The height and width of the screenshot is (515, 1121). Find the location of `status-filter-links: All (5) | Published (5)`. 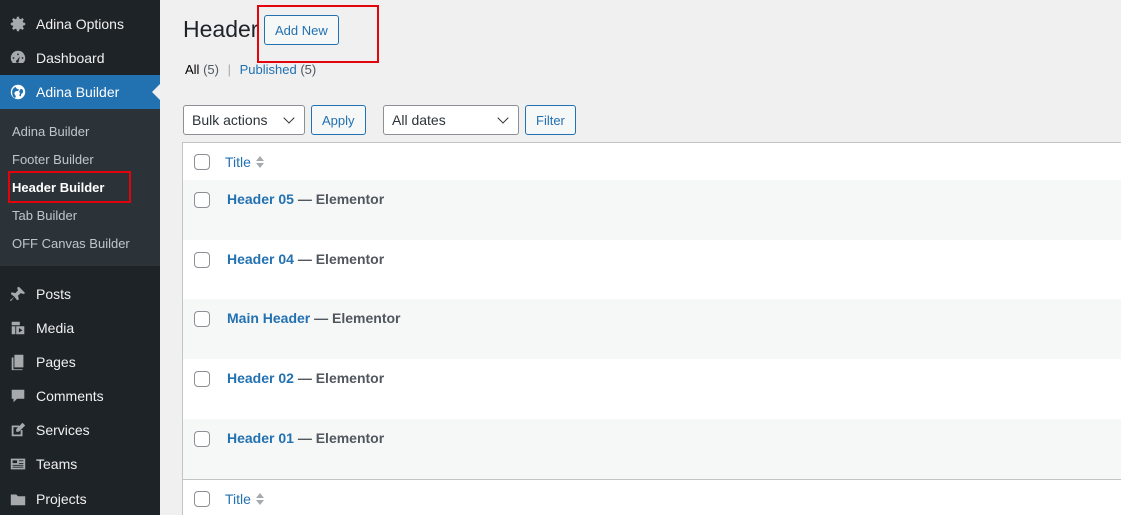

status-filter-links: All (5) | Published (5) is located at coordinates (250, 69).